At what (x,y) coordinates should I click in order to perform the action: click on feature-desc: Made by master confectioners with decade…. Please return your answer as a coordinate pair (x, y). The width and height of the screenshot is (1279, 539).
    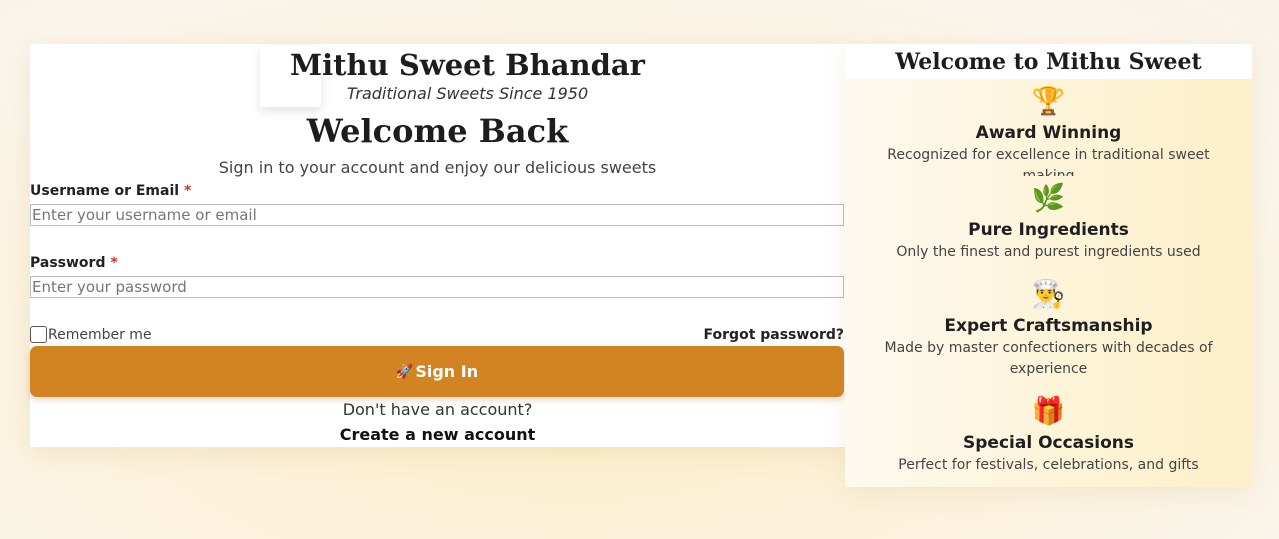
    Looking at the image, I should click on (1048, 358).